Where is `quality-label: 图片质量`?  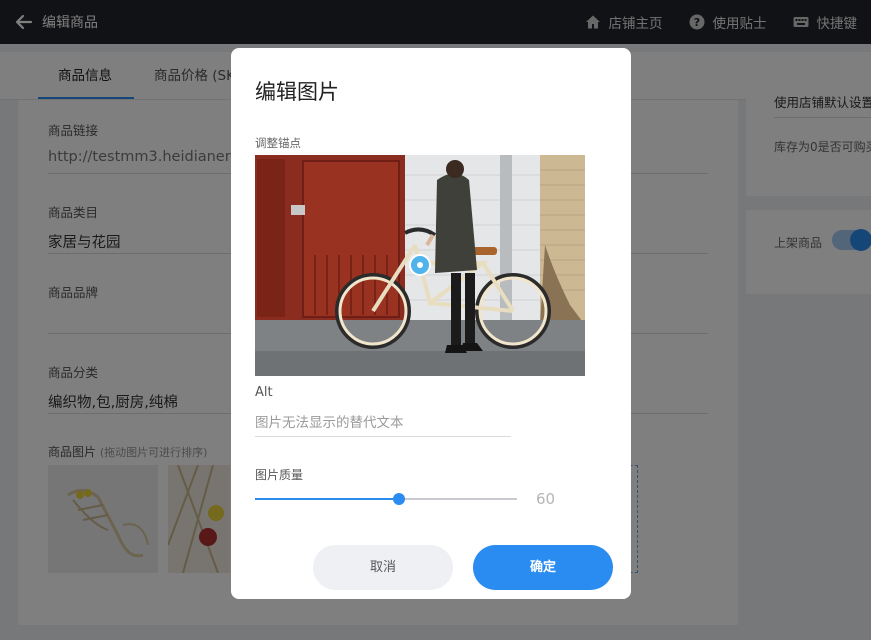
quality-label: 图片质量 is located at coordinates (279, 475).